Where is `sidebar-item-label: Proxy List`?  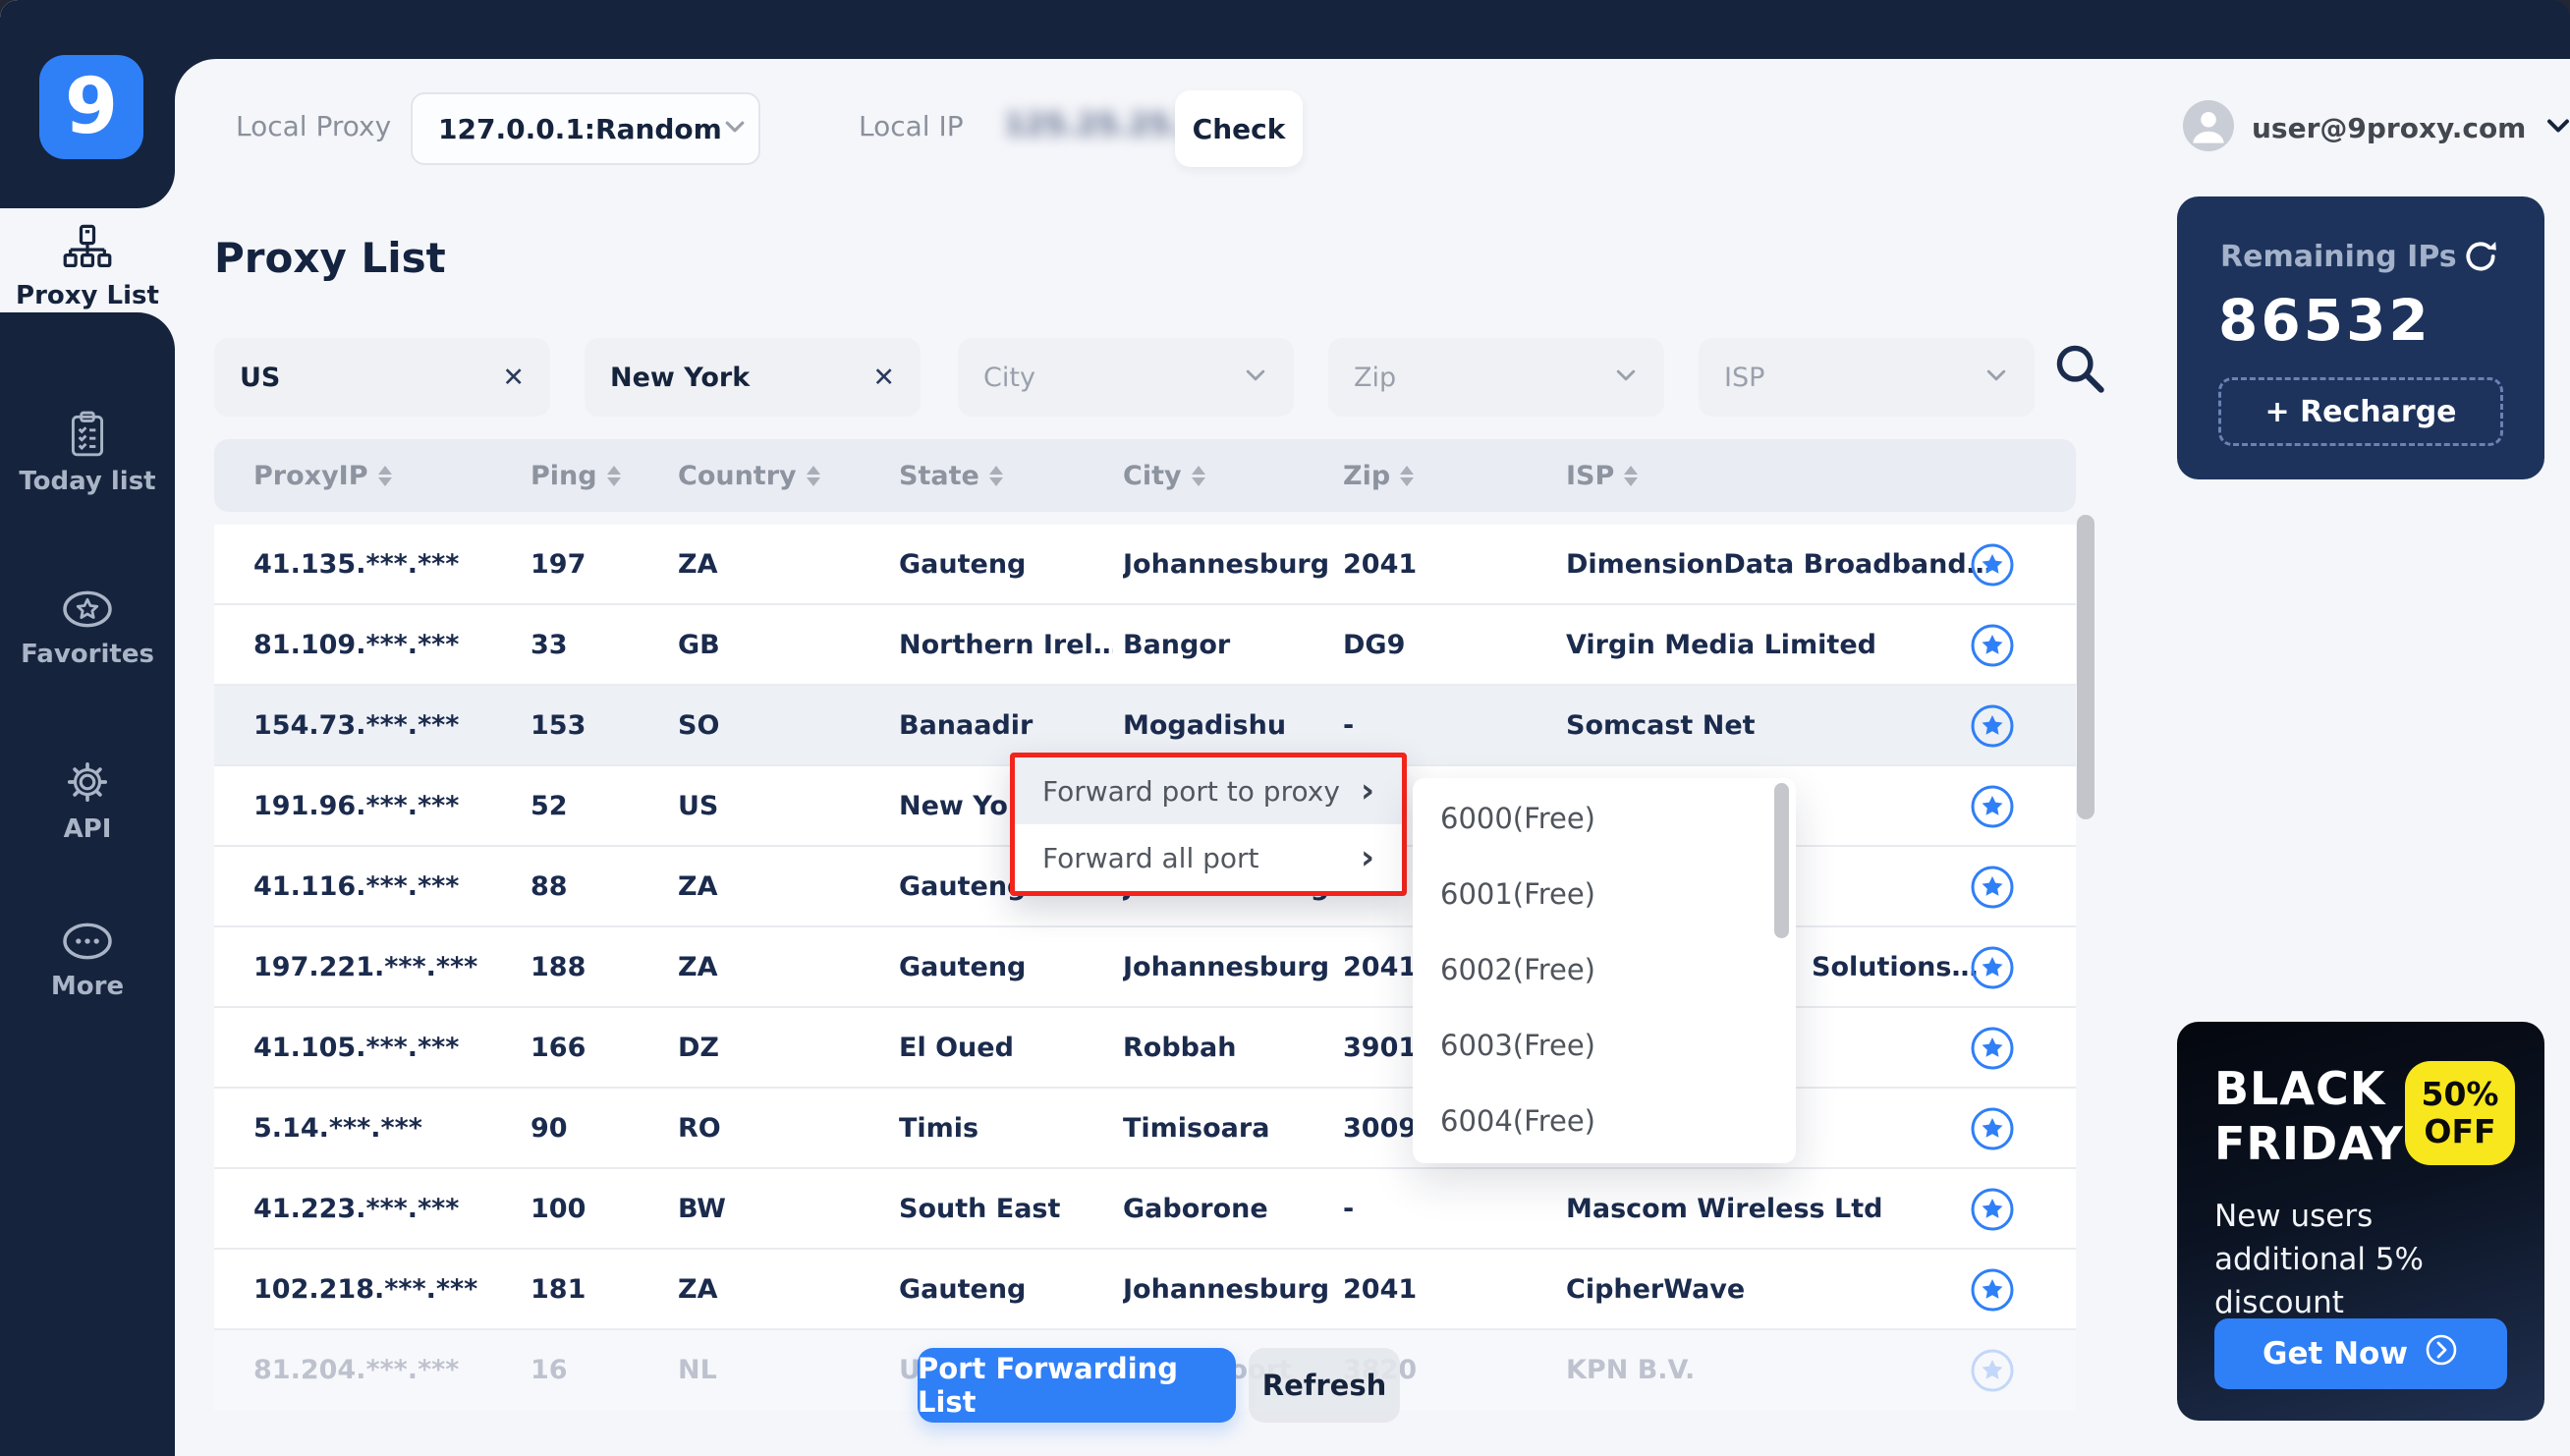 sidebar-item-label: Proxy List is located at coordinates (87, 295).